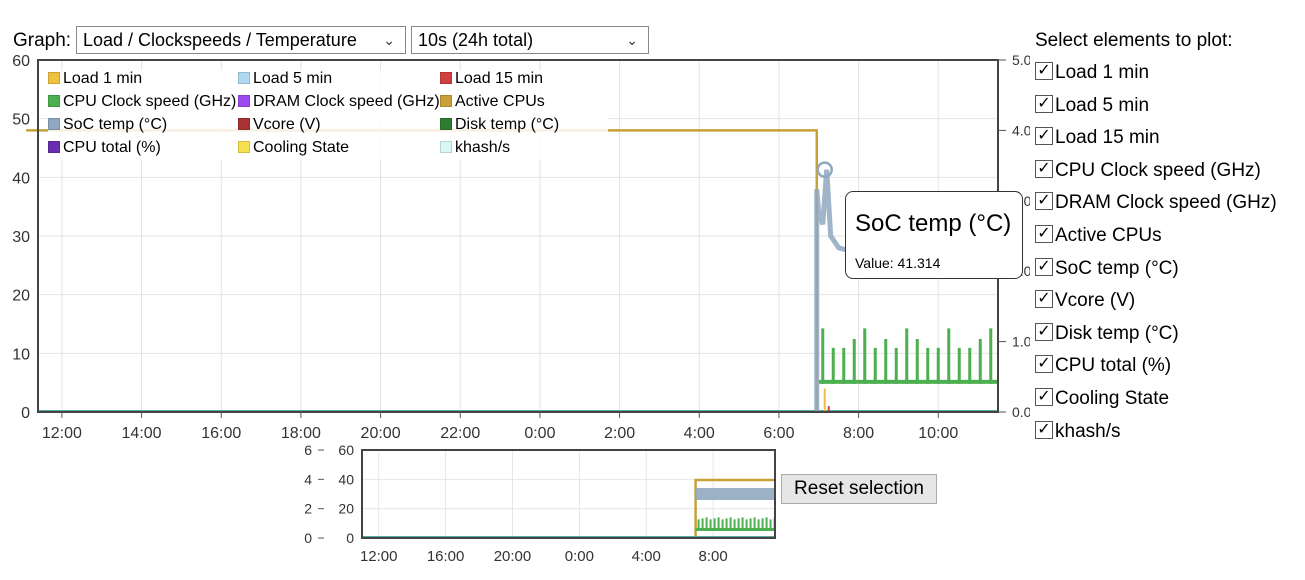 The image size is (1305, 580). I want to click on nav-x-tick-label: 20:00, so click(513, 556).